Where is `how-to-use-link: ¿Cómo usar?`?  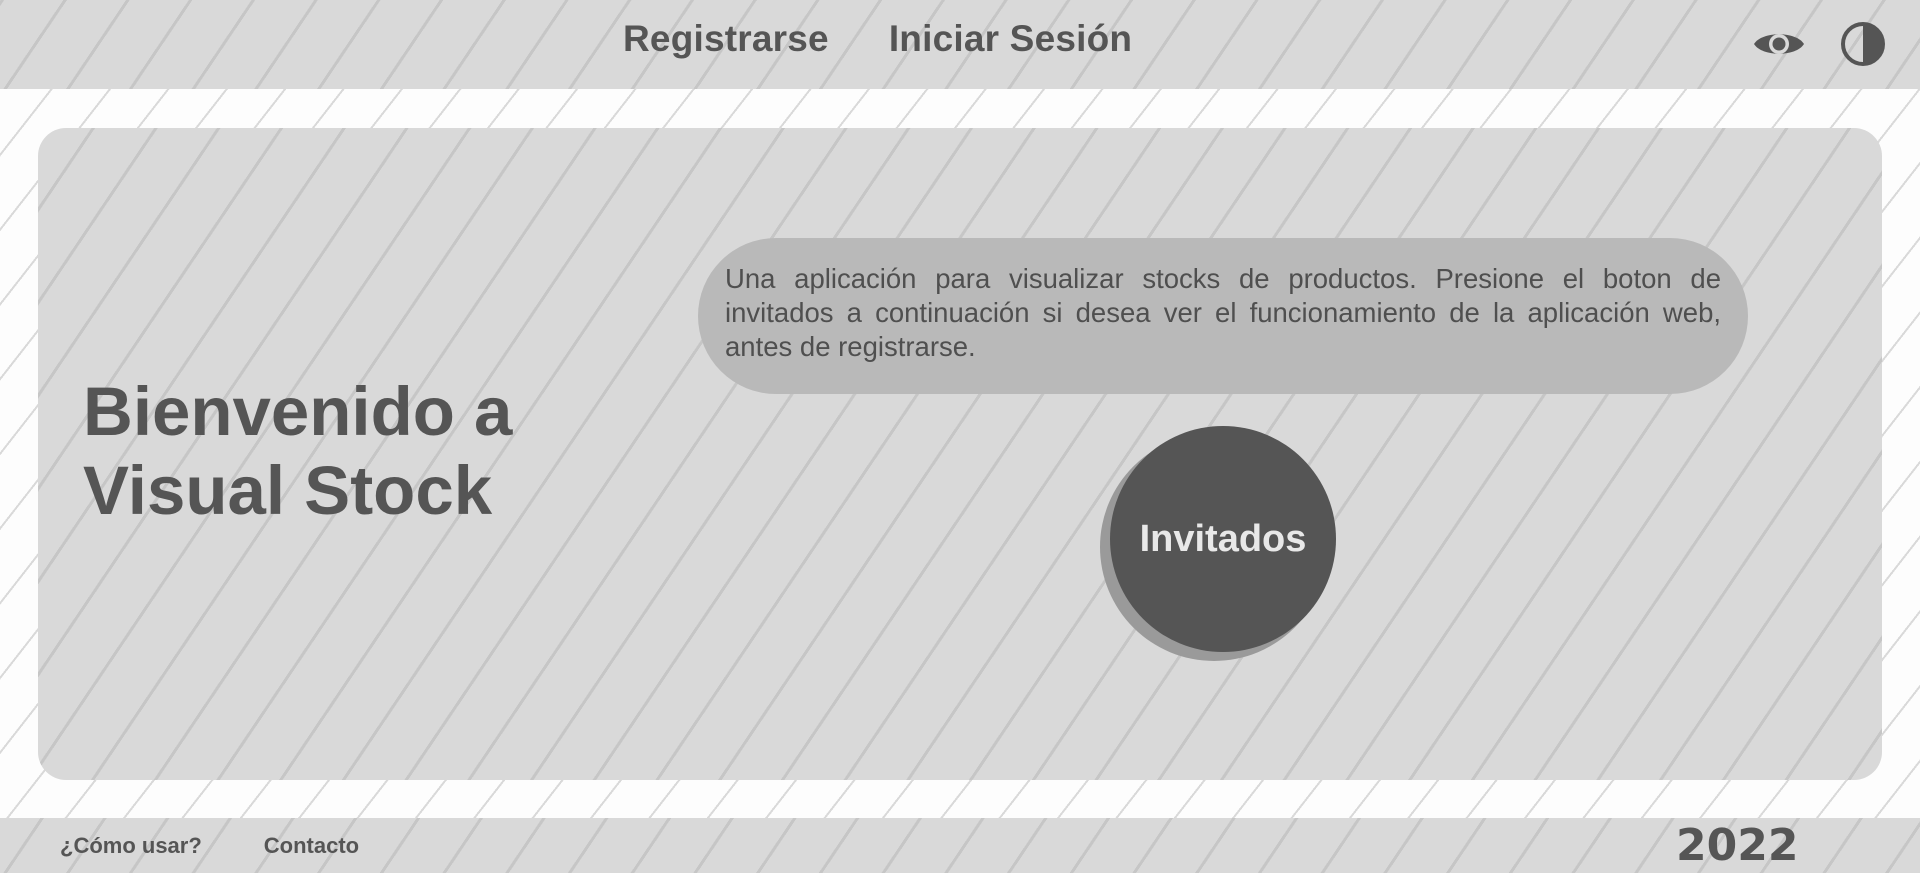
how-to-use-link: ¿Cómo usar? is located at coordinates (131, 846).